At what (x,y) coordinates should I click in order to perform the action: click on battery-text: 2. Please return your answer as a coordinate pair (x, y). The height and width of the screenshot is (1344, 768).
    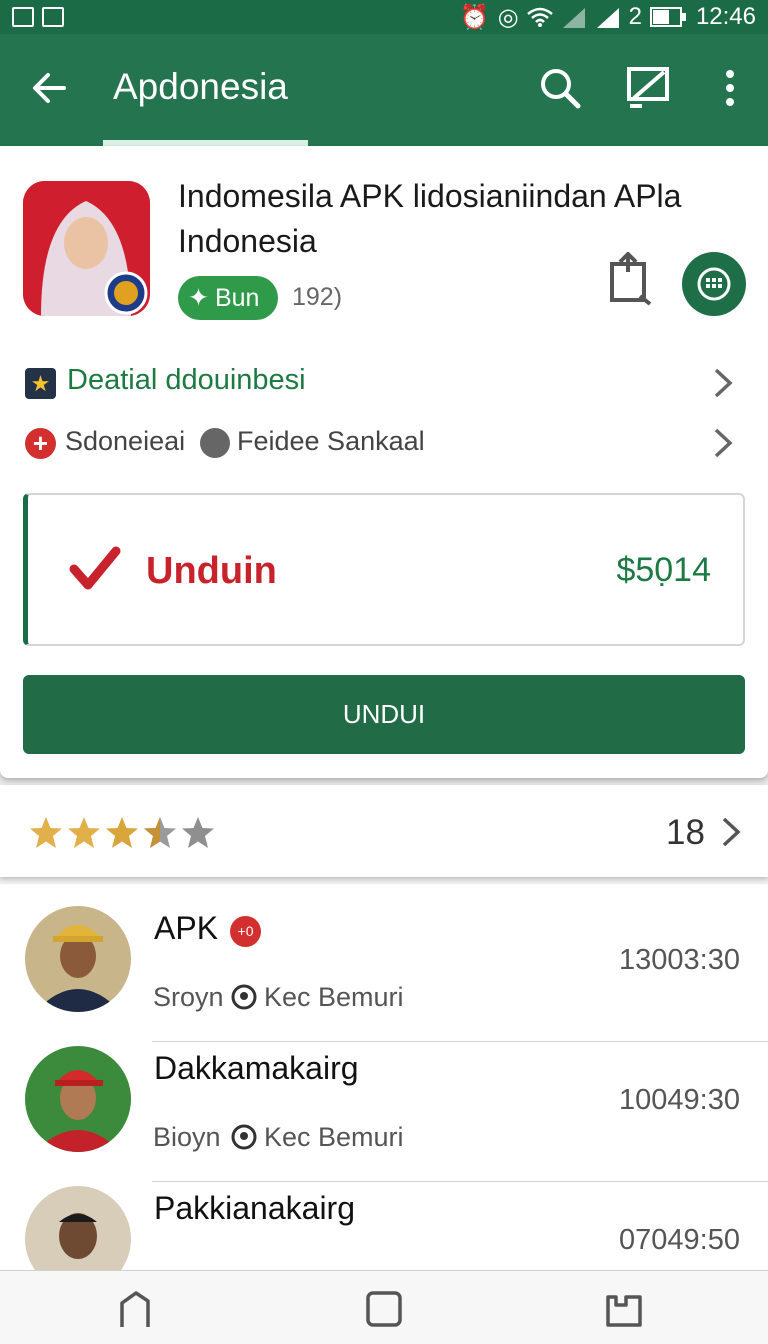
    Looking at the image, I should click on (635, 16).